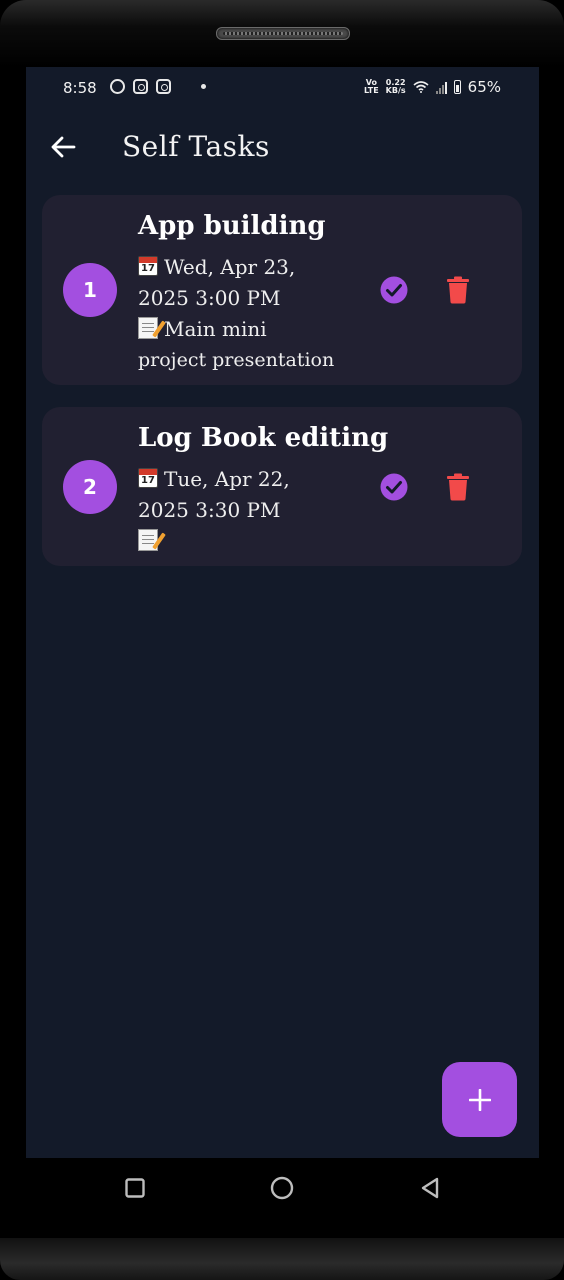 The width and height of the screenshot is (564, 1280). I want to click on whatsapp-icon, so click(117, 86).